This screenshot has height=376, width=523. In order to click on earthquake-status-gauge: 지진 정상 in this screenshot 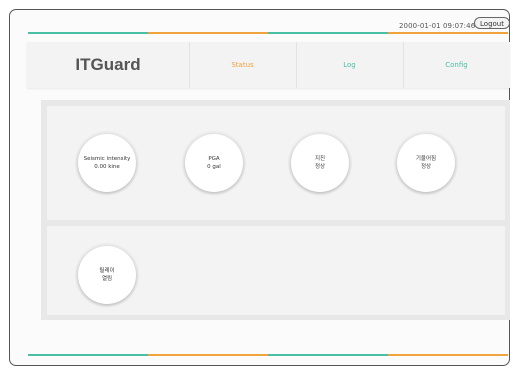, I will do `click(320, 163)`.